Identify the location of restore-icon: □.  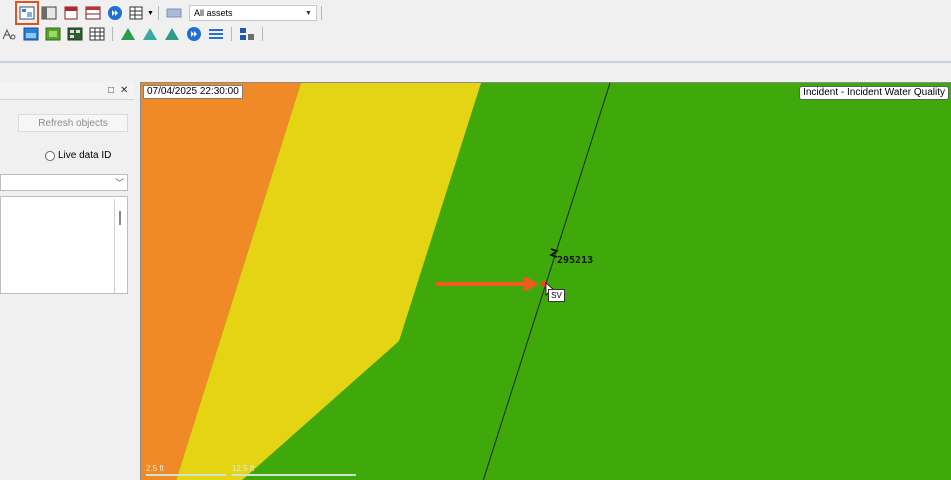
(111, 90).